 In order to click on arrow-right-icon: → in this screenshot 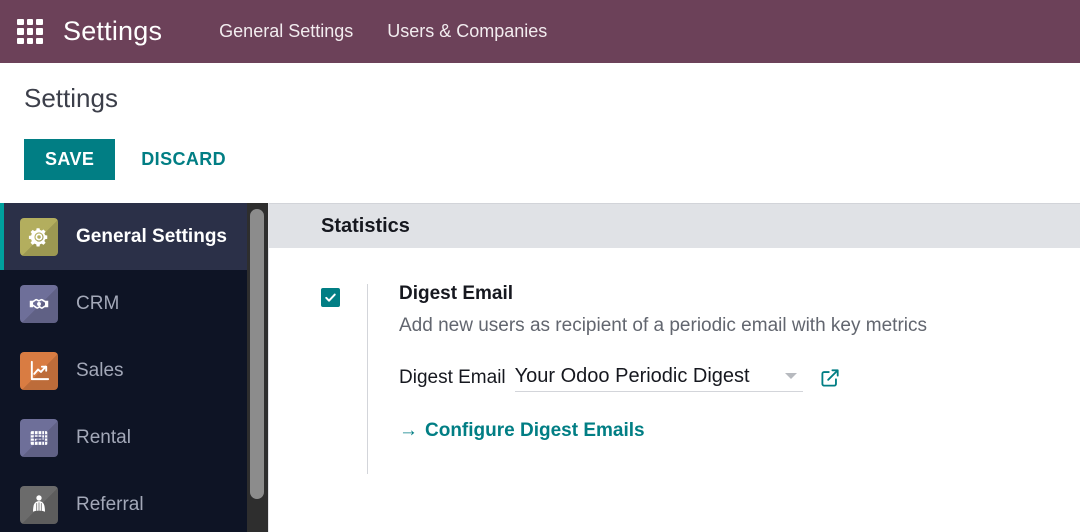, I will do `click(408, 431)`.